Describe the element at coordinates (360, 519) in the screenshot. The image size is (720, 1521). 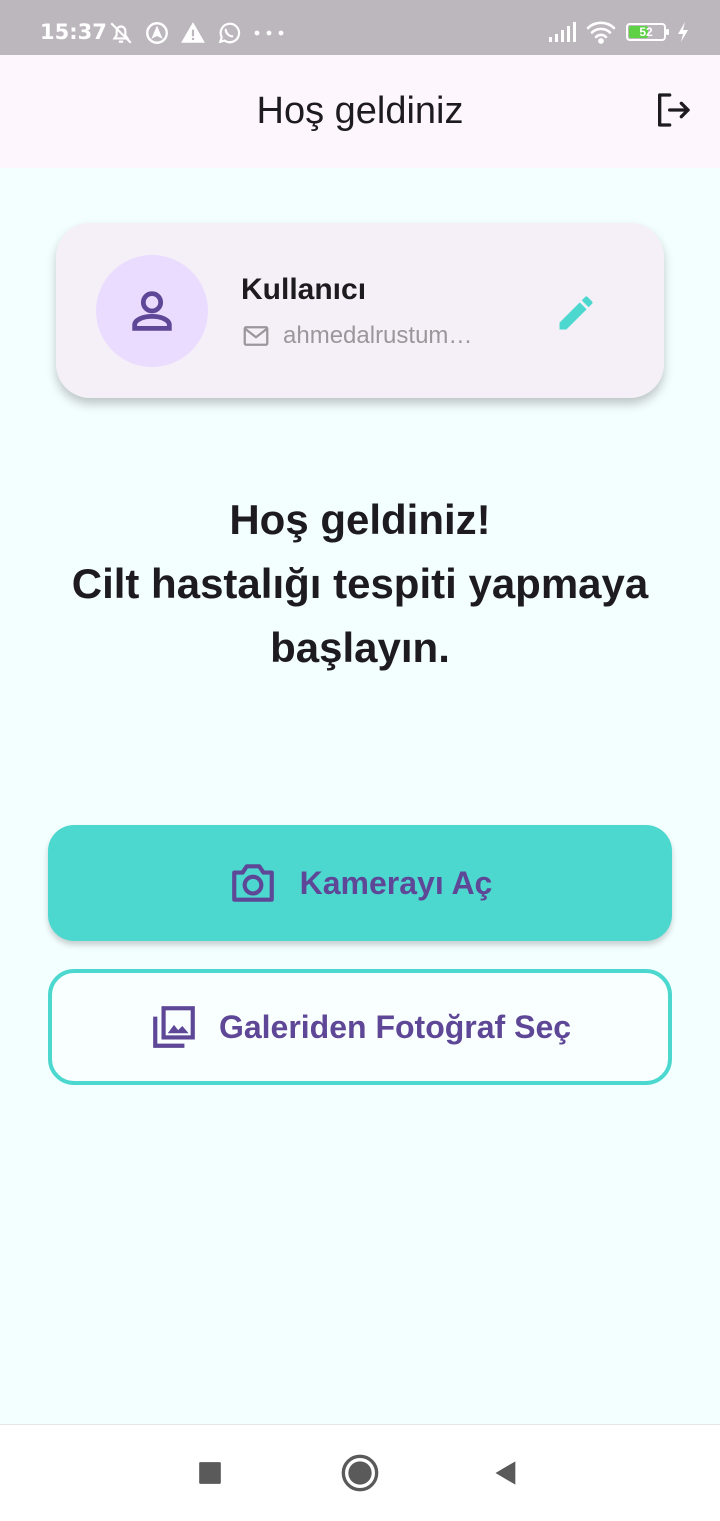
I see `welcome-line-1: Hoş geldiniz!` at that location.